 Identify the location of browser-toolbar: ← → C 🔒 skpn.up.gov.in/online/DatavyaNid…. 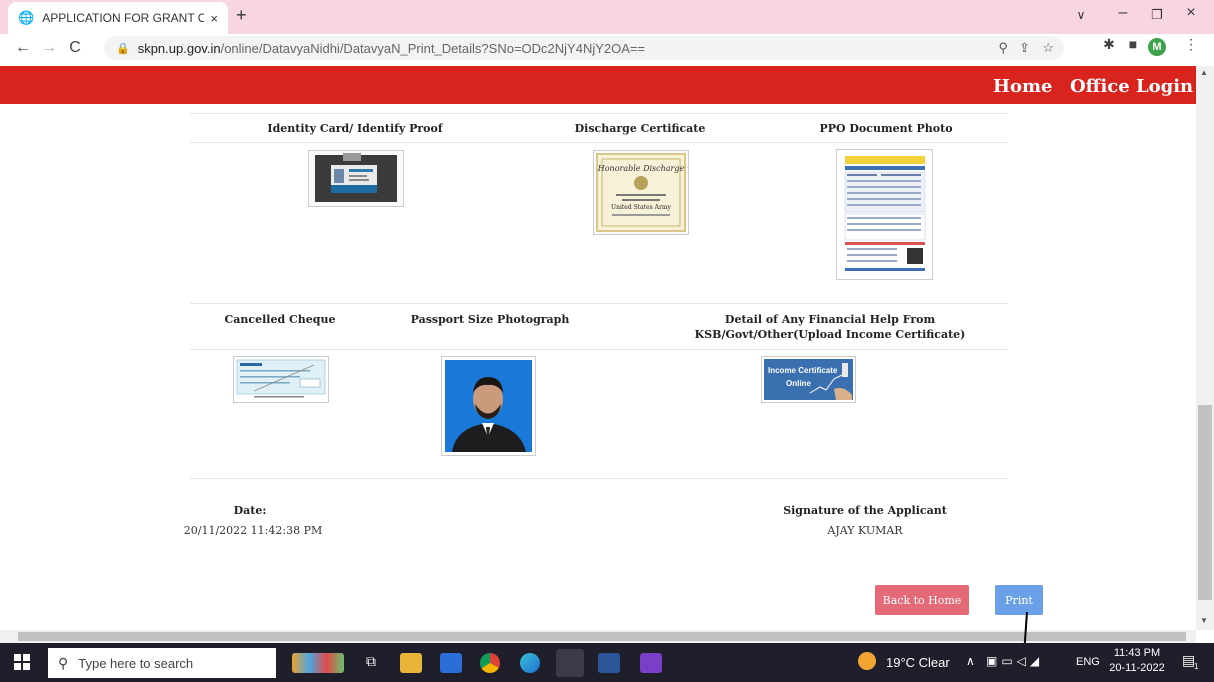
(607, 48).